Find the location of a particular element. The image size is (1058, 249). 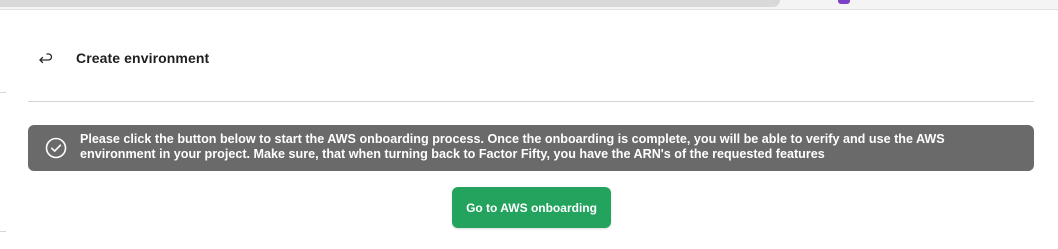

return-arrow-icon is located at coordinates (45, 58).